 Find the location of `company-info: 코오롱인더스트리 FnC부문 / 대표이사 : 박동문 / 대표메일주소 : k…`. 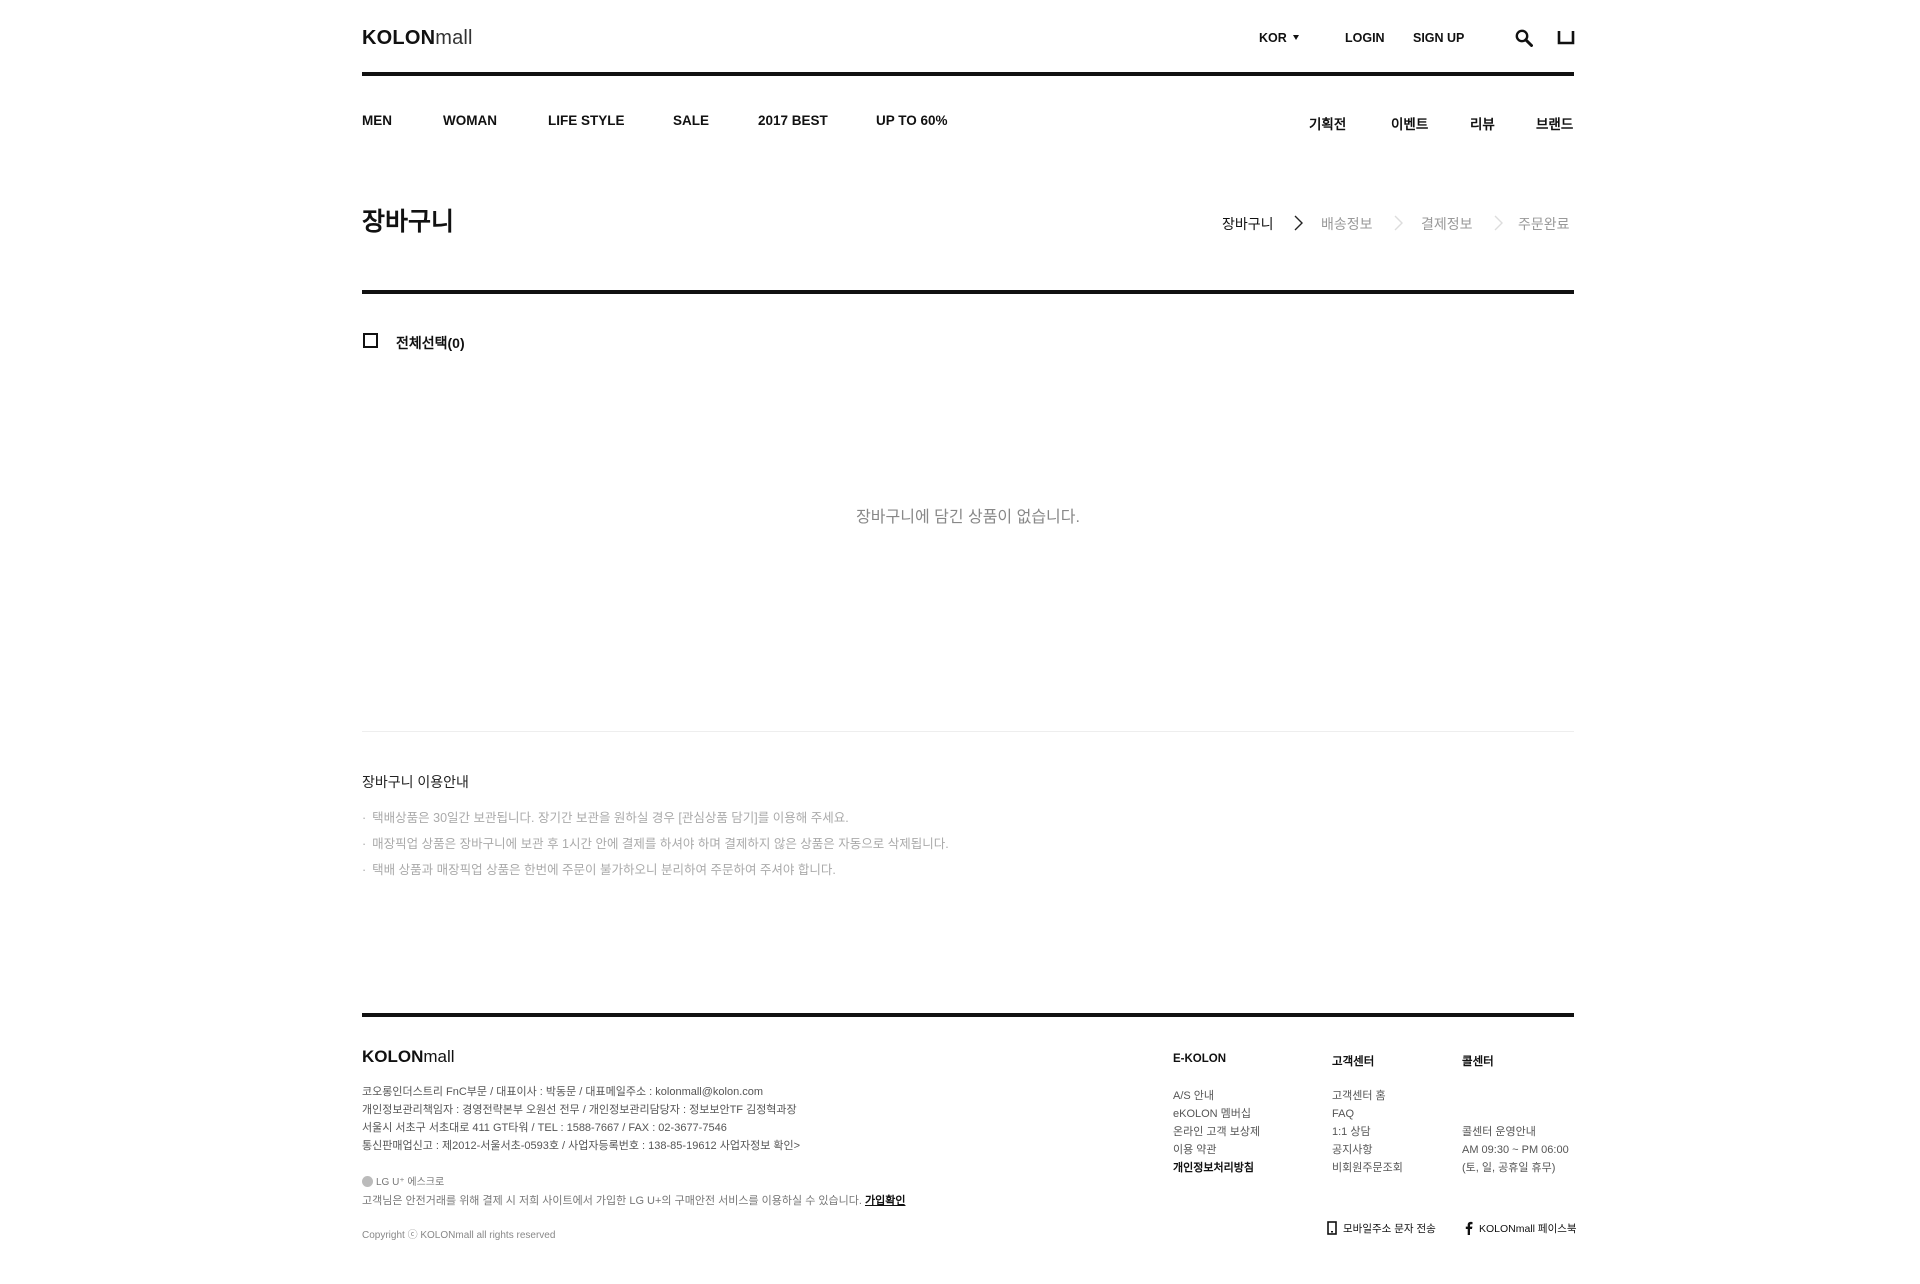

company-info: 코오롱인더스트리 FnC부문 / 대표이사 : 박동문 / 대표메일주소 : k… is located at coordinates (581, 1119).